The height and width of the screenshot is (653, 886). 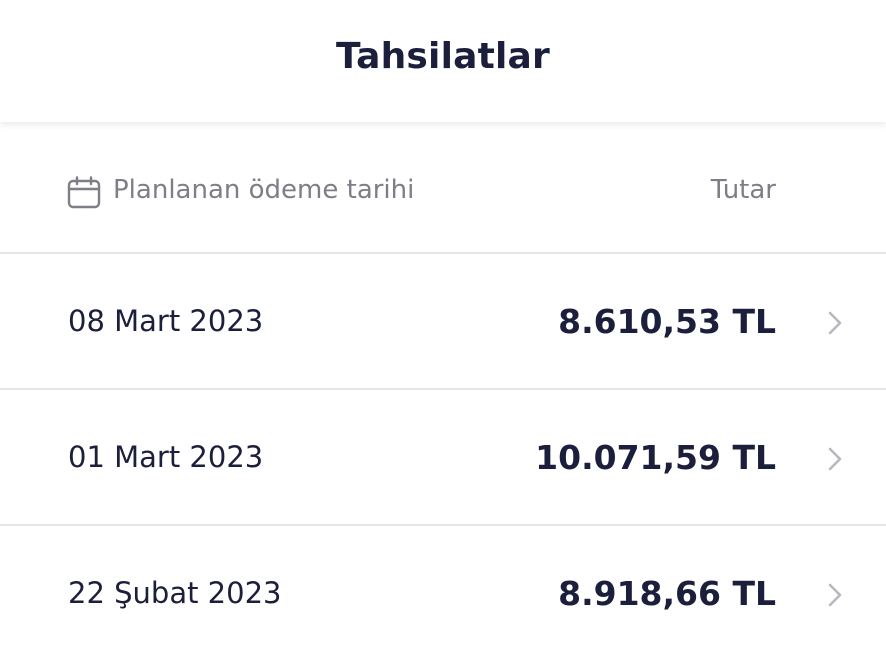 What do you see at coordinates (655, 457) in the screenshot?
I see `payment-amount: 10.071,59 TL` at bounding box center [655, 457].